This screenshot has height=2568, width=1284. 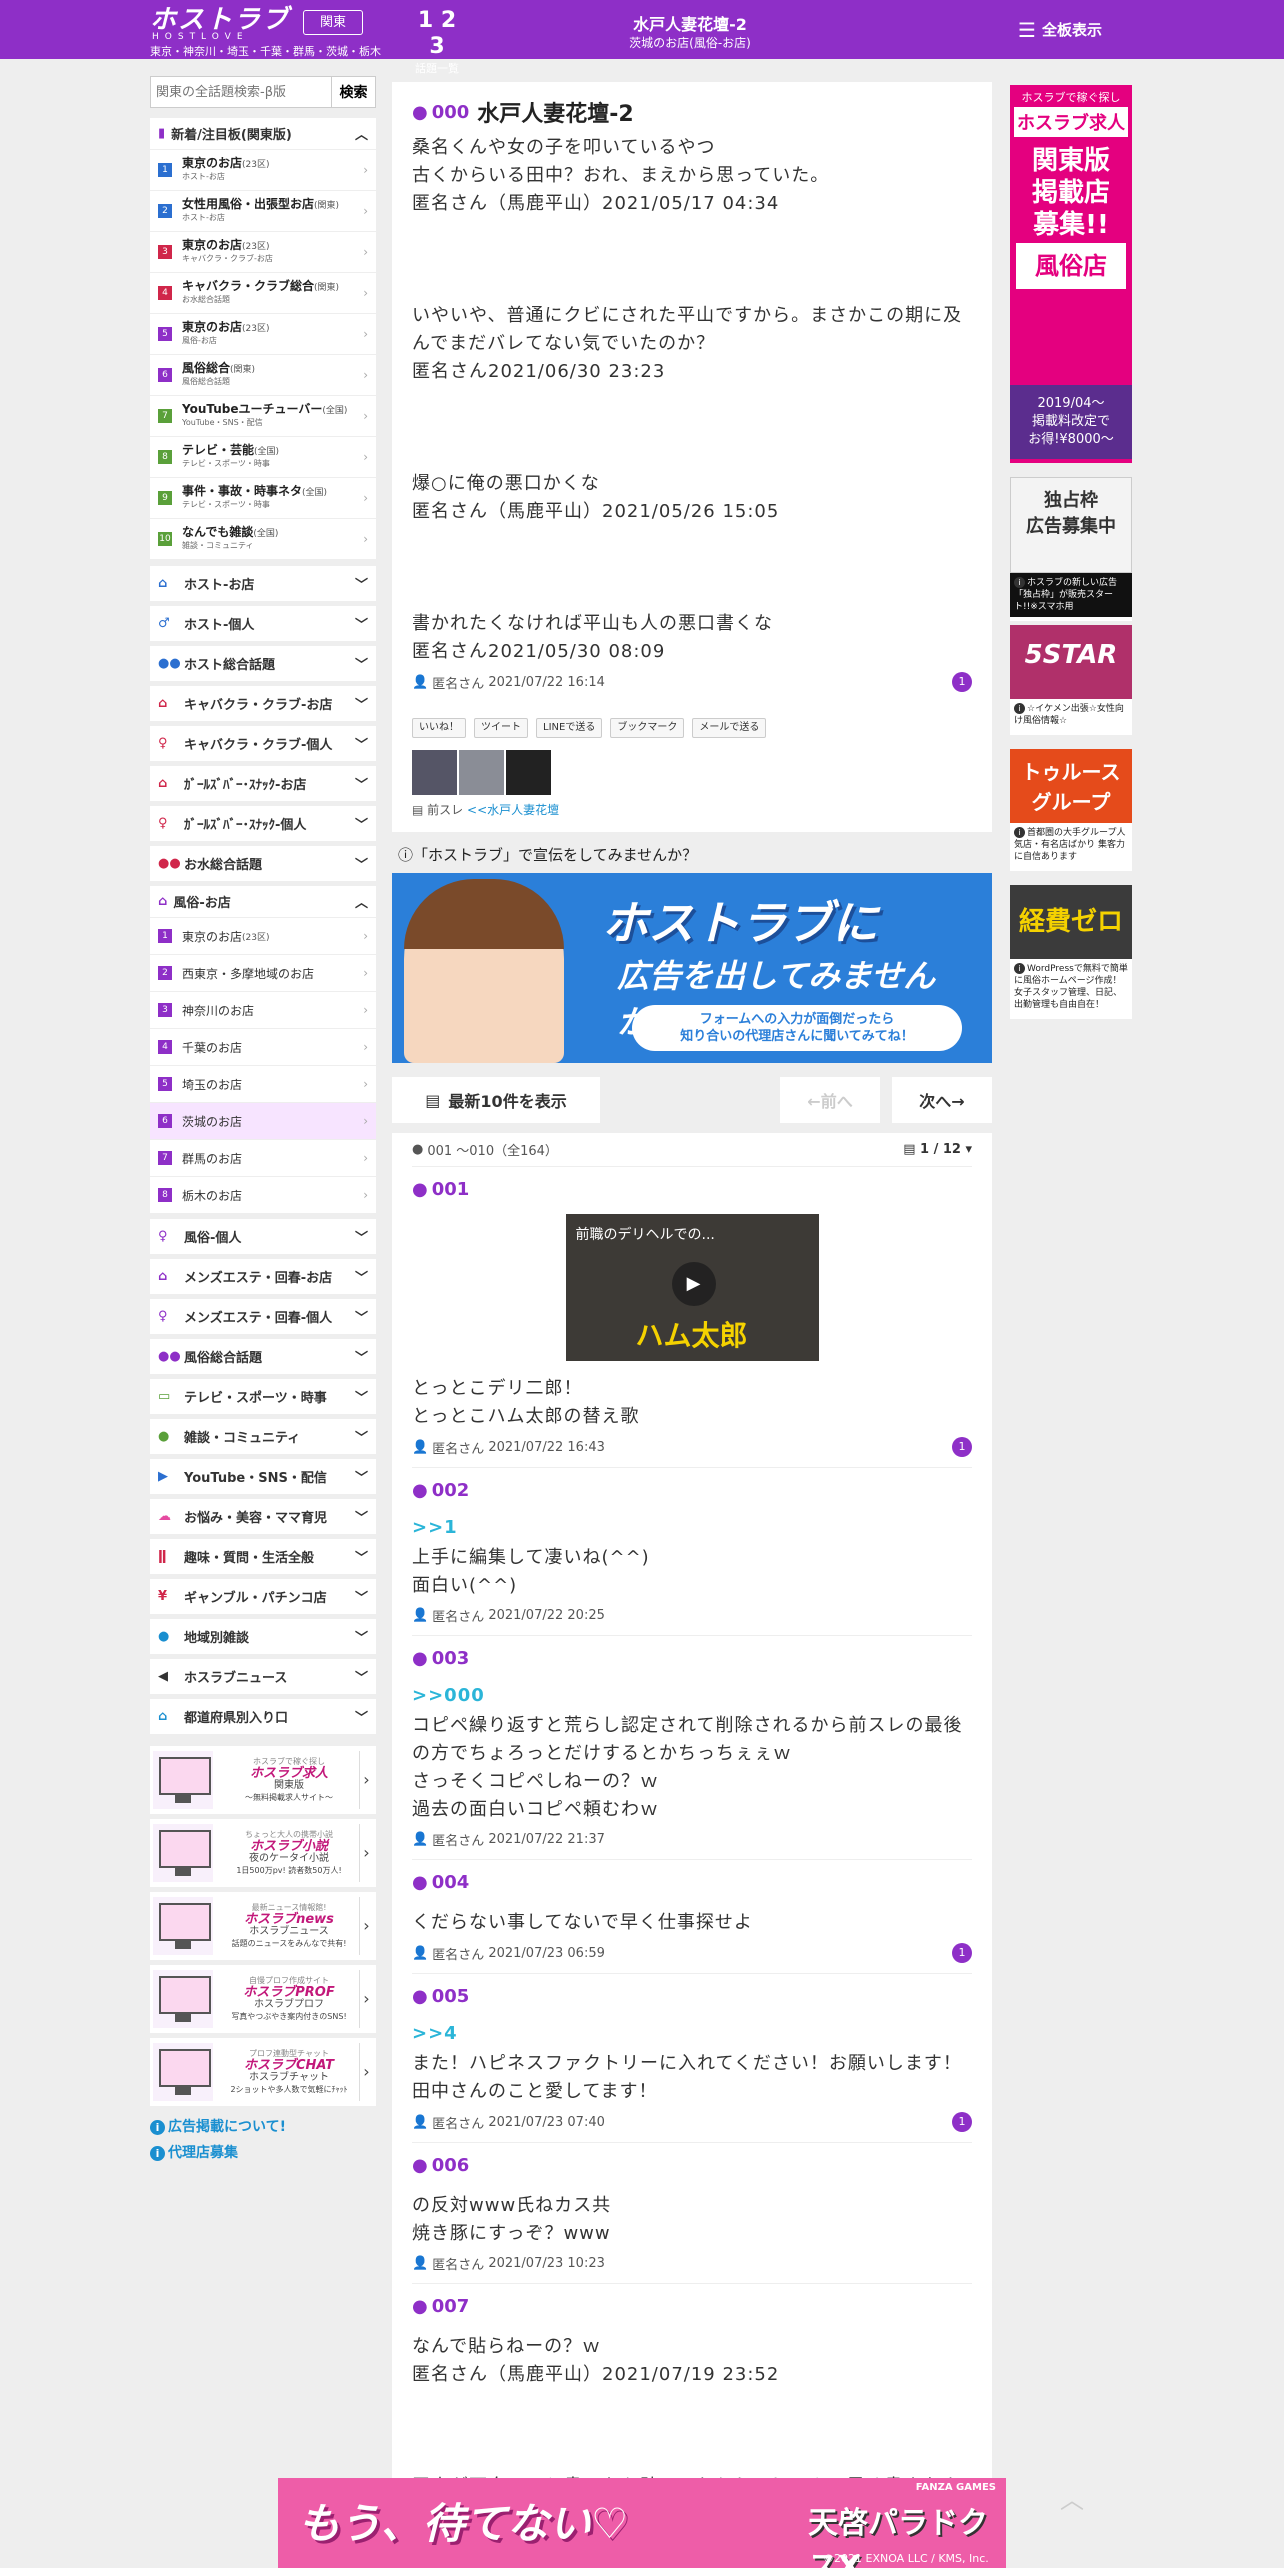 What do you see at coordinates (241, 92) in the screenshot?
I see `search-input` at bounding box center [241, 92].